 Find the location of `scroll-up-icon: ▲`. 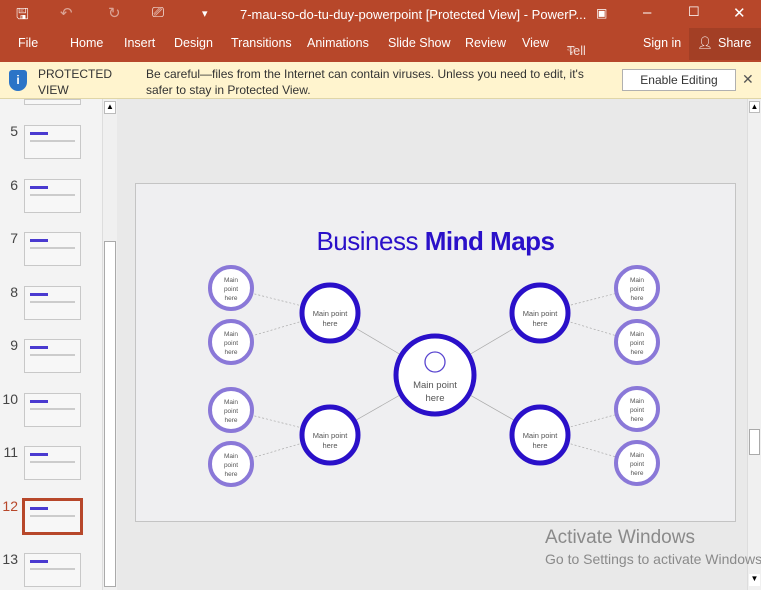

scroll-up-icon: ▲ is located at coordinates (754, 107).